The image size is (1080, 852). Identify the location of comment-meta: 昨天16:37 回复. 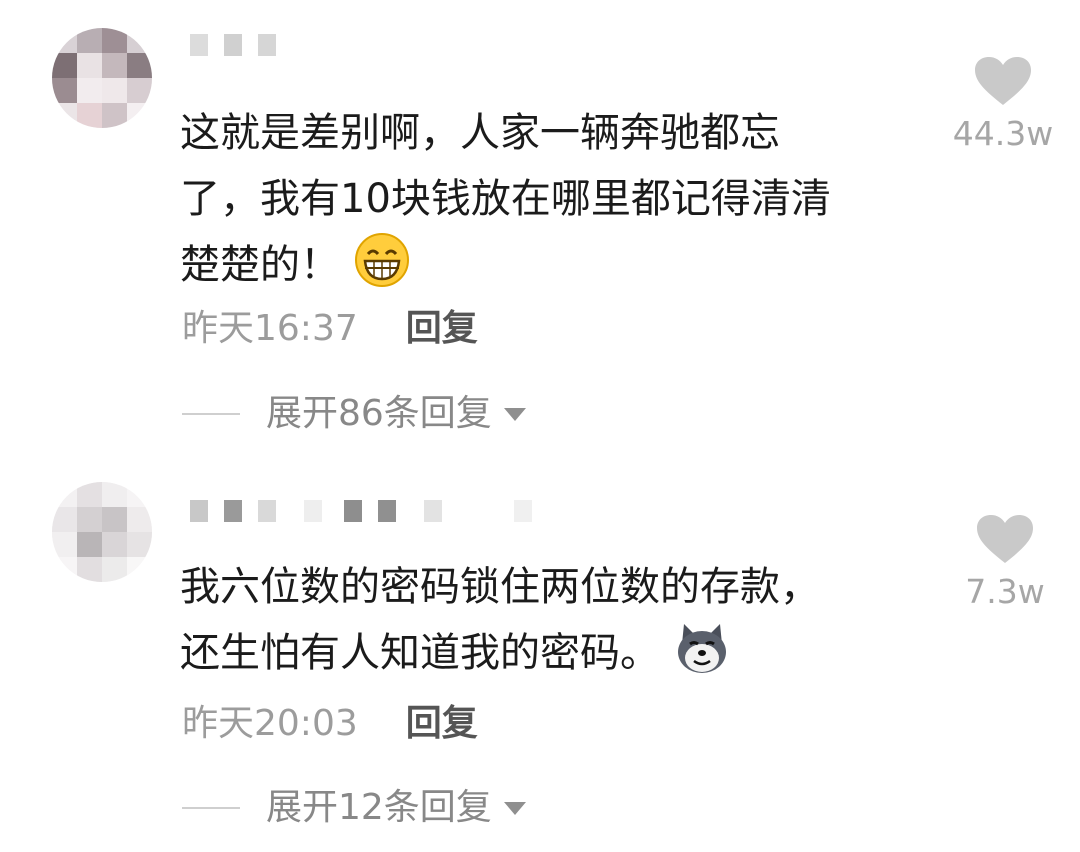
(330, 329).